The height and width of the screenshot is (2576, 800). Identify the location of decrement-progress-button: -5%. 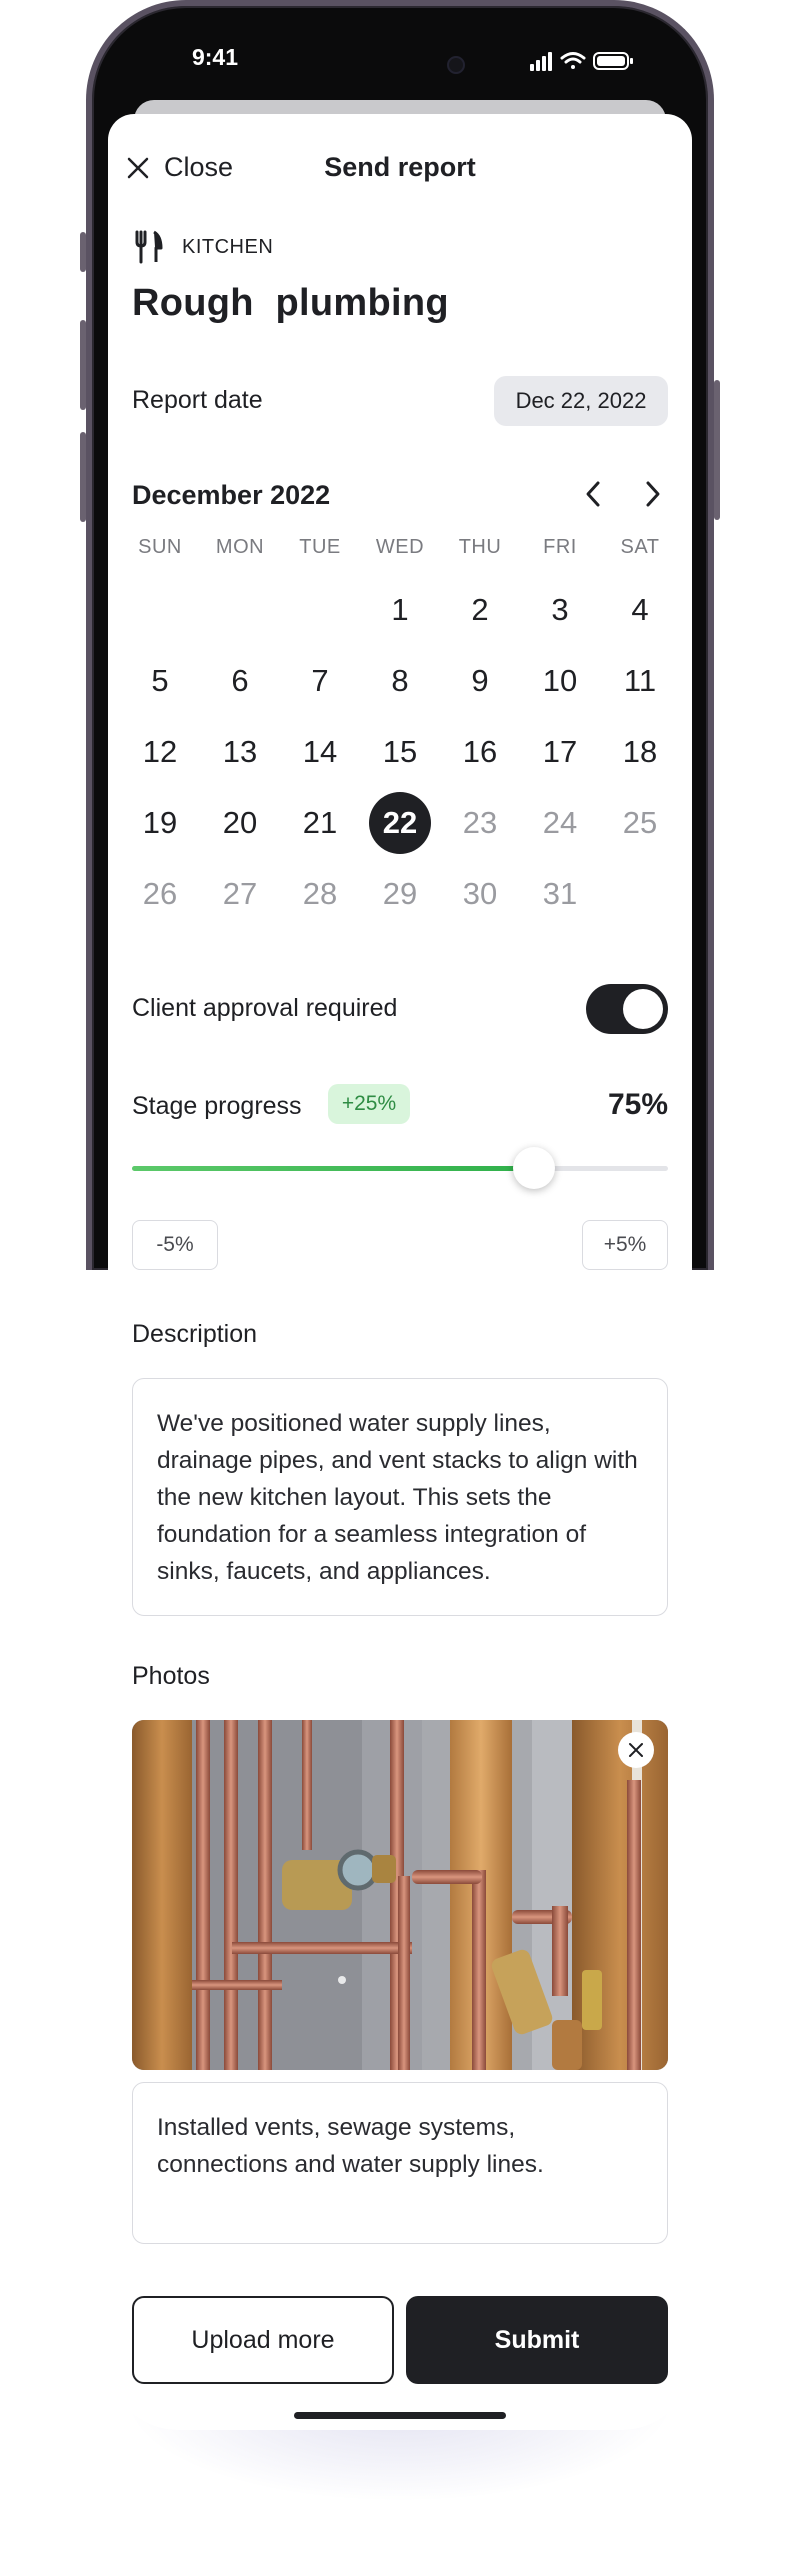
(175, 1245).